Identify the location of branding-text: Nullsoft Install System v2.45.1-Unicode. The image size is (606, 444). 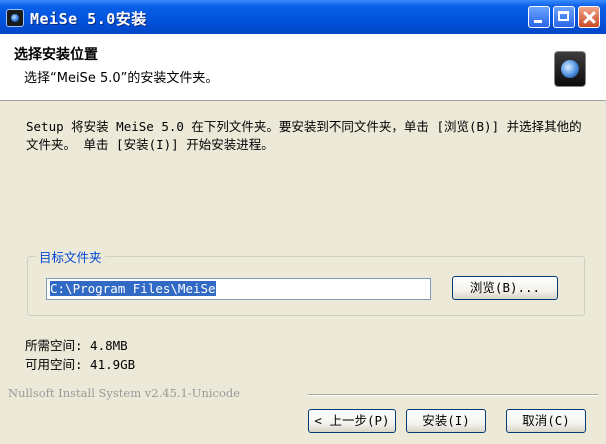
(124, 393).